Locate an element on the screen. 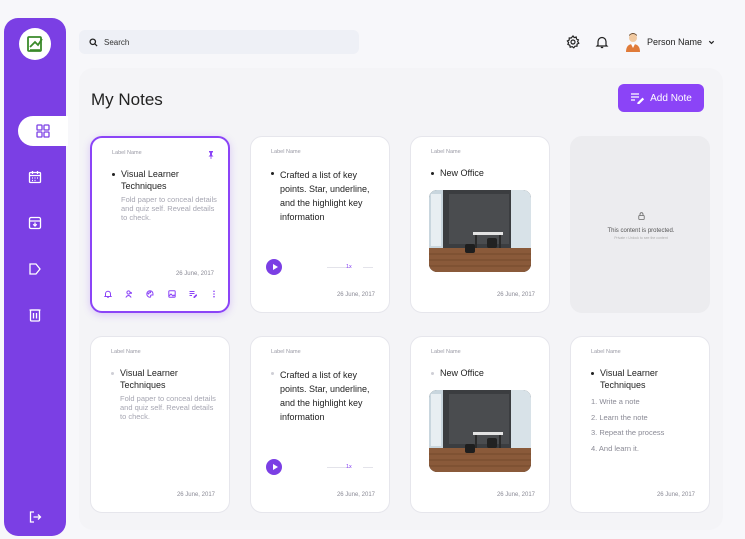  add-note-button: Add Note is located at coordinates (661, 98).